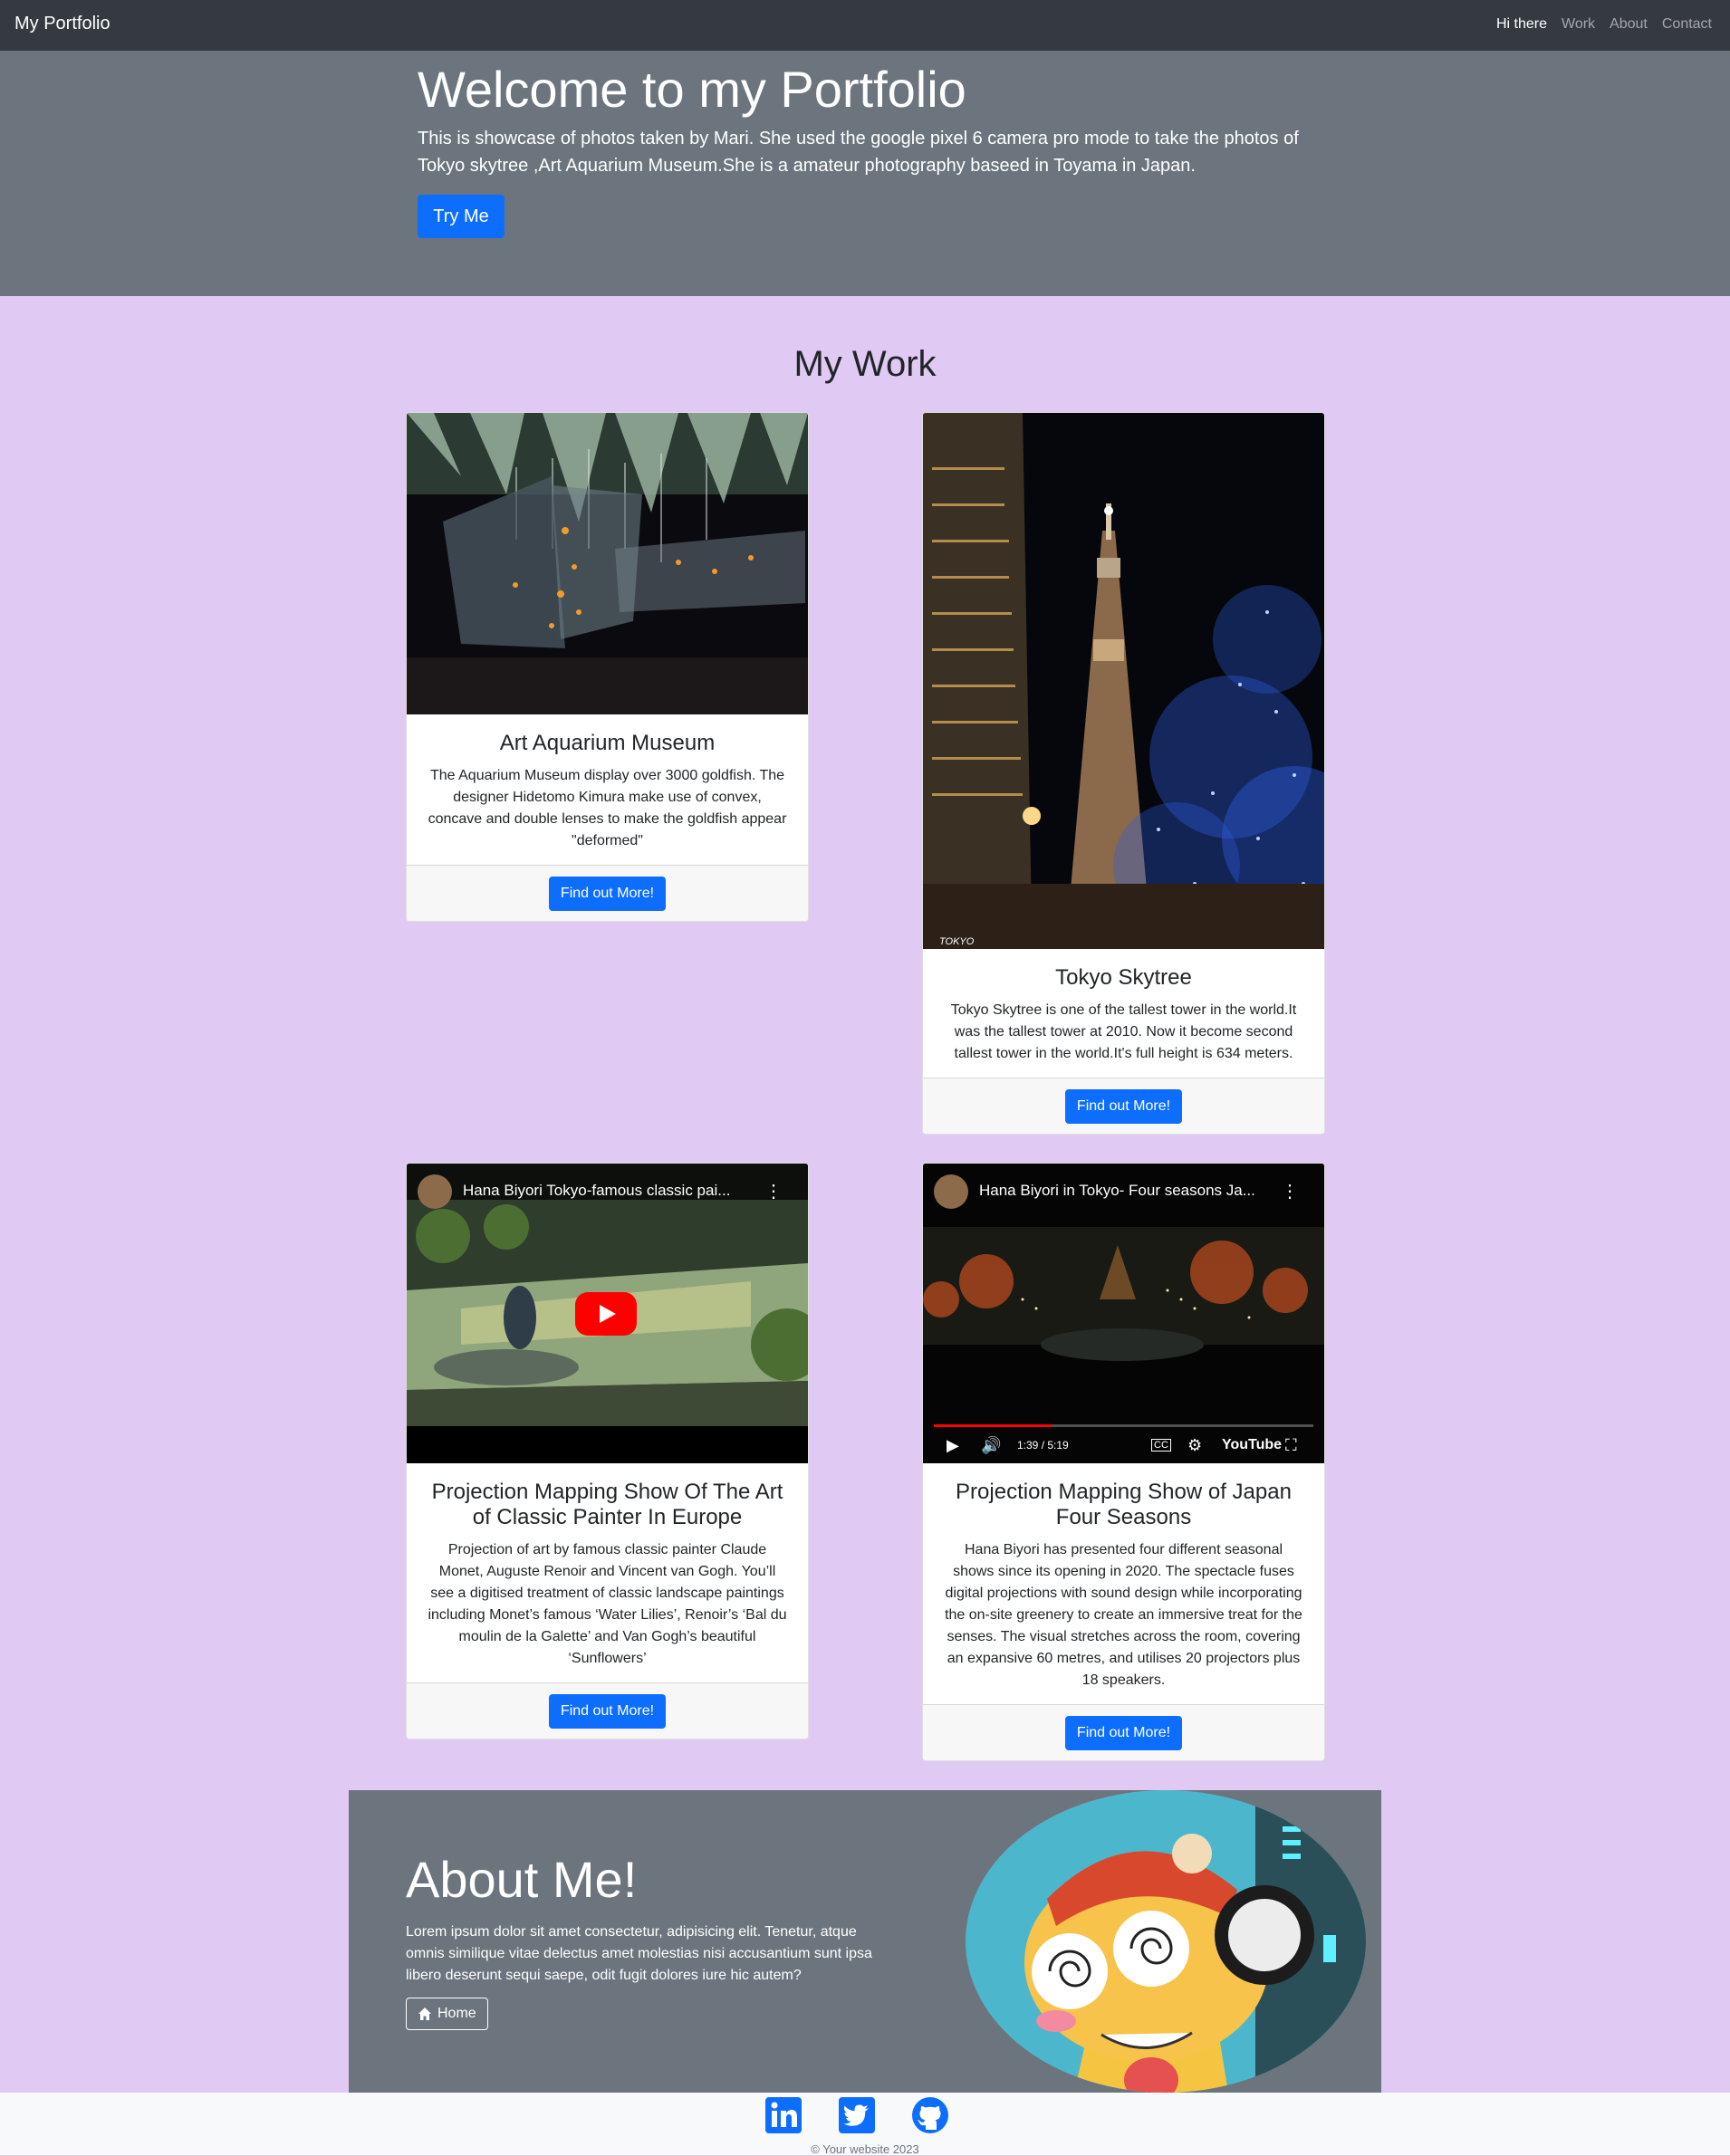 The height and width of the screenshot is (2156, 1730). I want to click on nav-link-work: Work, so click(1579, 24).